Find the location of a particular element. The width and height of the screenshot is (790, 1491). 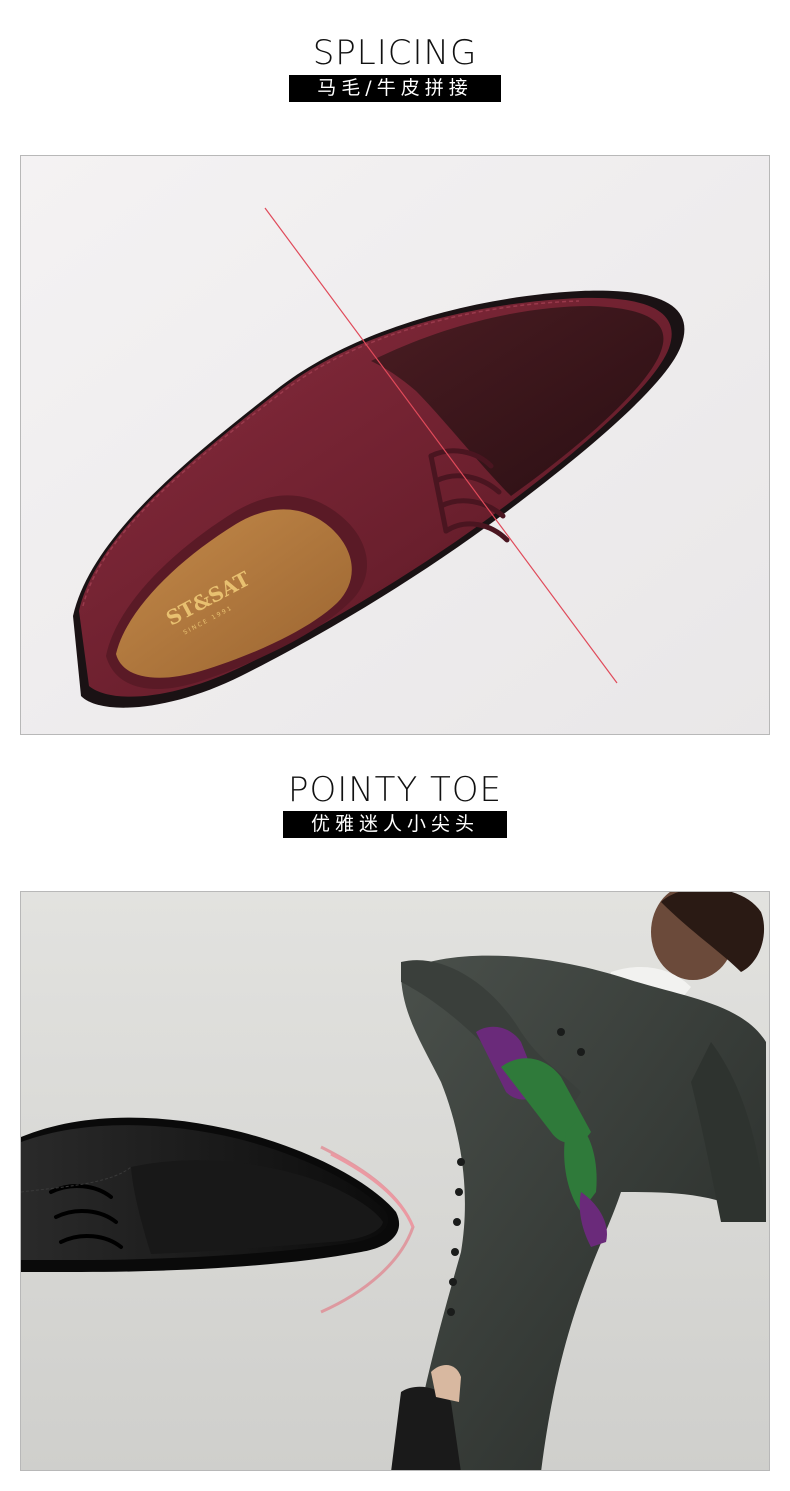

section-title-splicing: SPLICING is located at coordinates (395, 53).